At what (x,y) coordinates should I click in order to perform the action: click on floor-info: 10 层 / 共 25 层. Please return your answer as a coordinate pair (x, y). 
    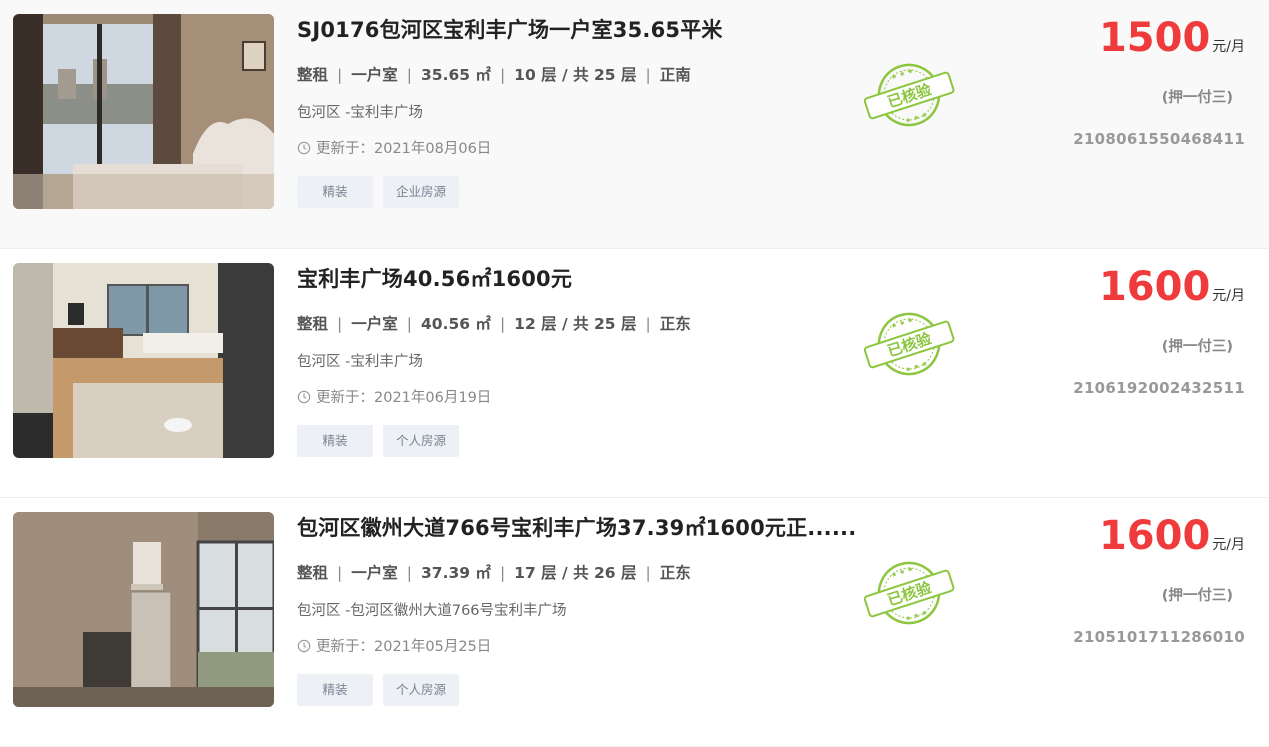
    Looking at the image, I should click on (575, 75).